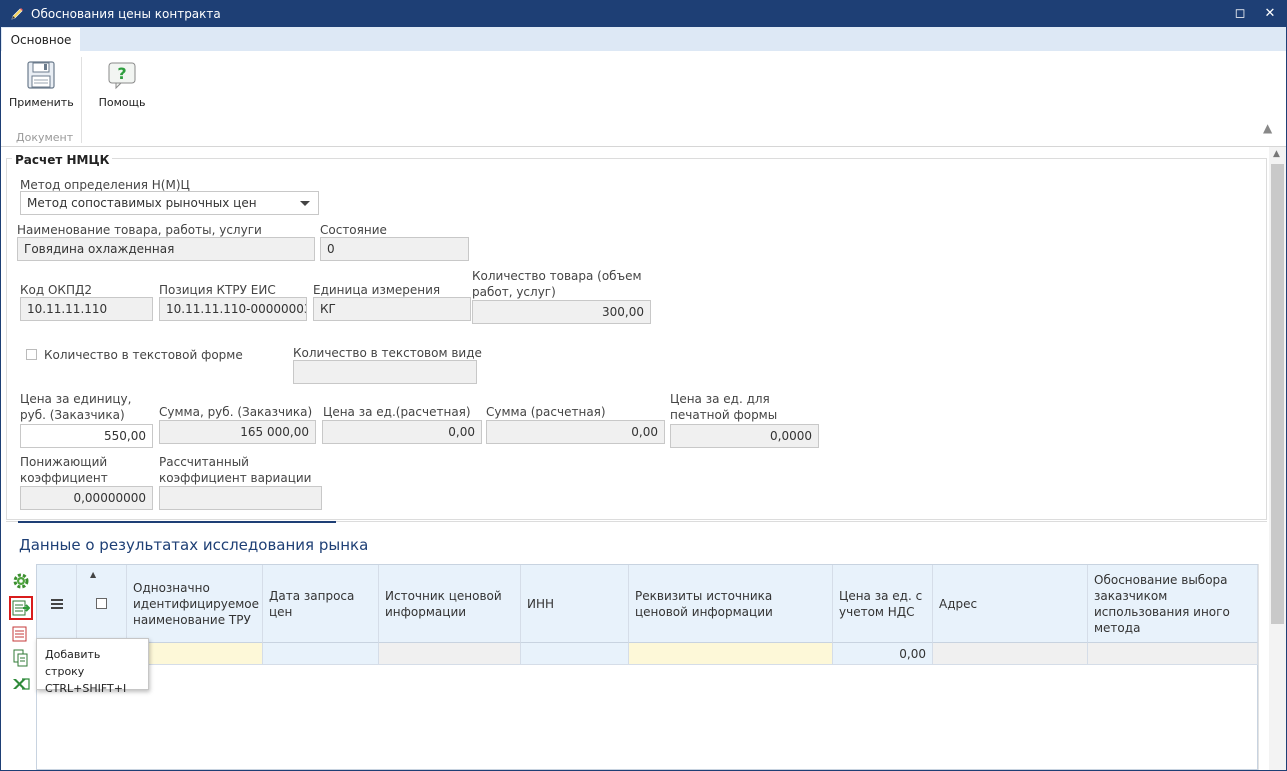  Describe the element at coordinates (76, 407) in the screenshot. I see `price-label: Цена за единицу, руб. (Заказчика)` at that location.